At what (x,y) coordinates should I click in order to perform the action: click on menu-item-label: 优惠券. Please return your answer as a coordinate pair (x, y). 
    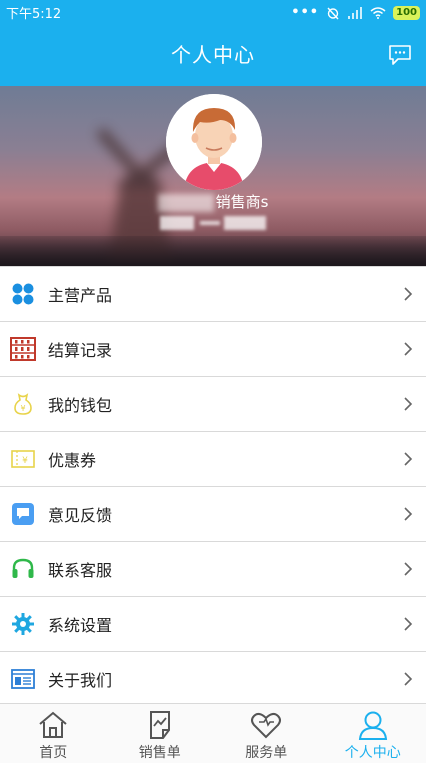
    Looking at the image, I should click on (72, 460).